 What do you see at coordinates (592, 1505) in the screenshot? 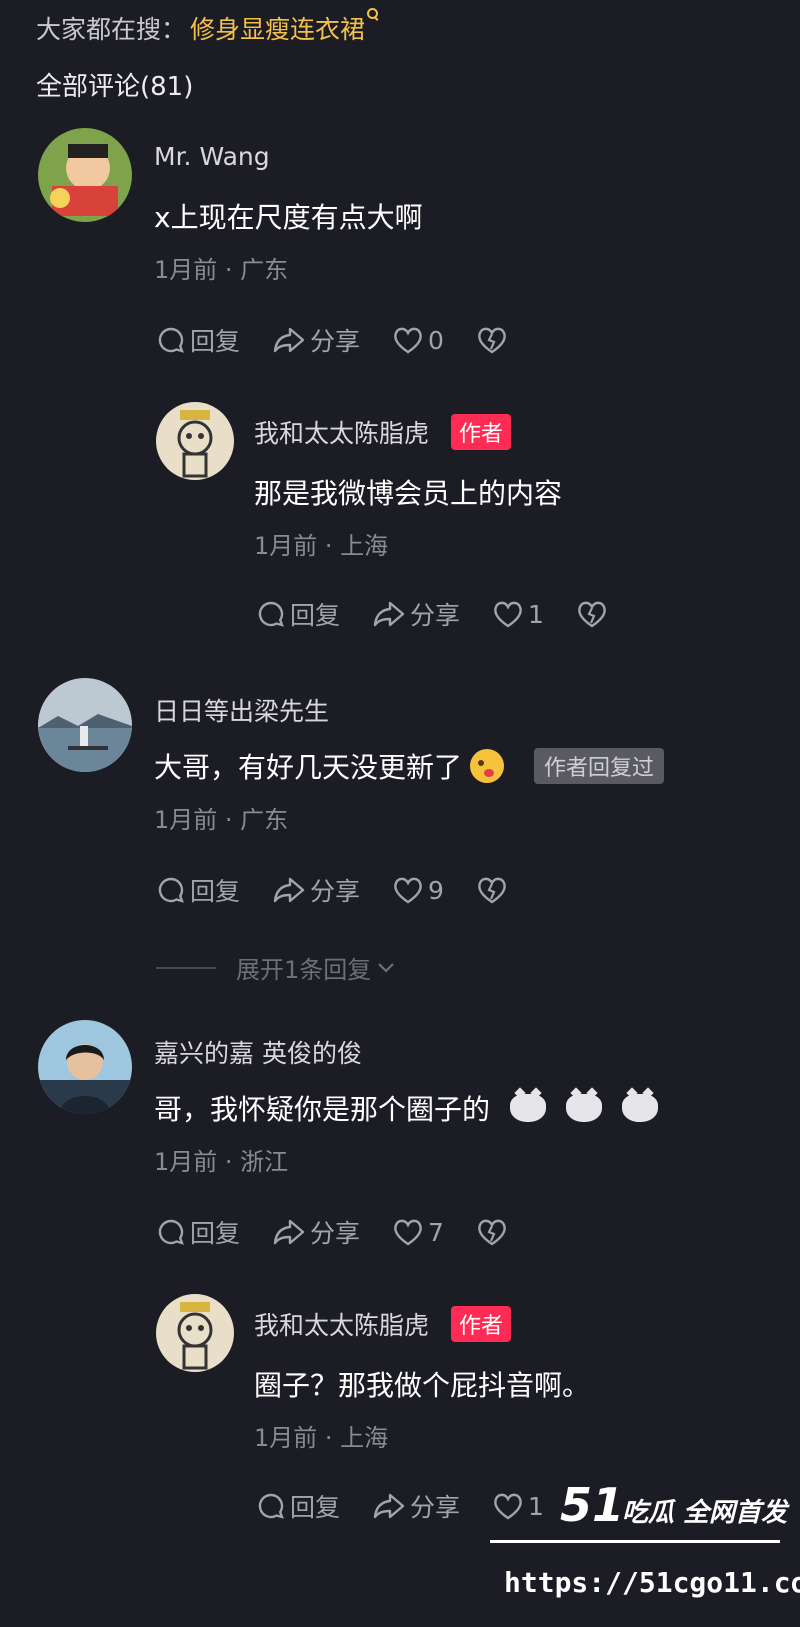
I see `watermark-logo: 51` at bounding box center [592, 1505].